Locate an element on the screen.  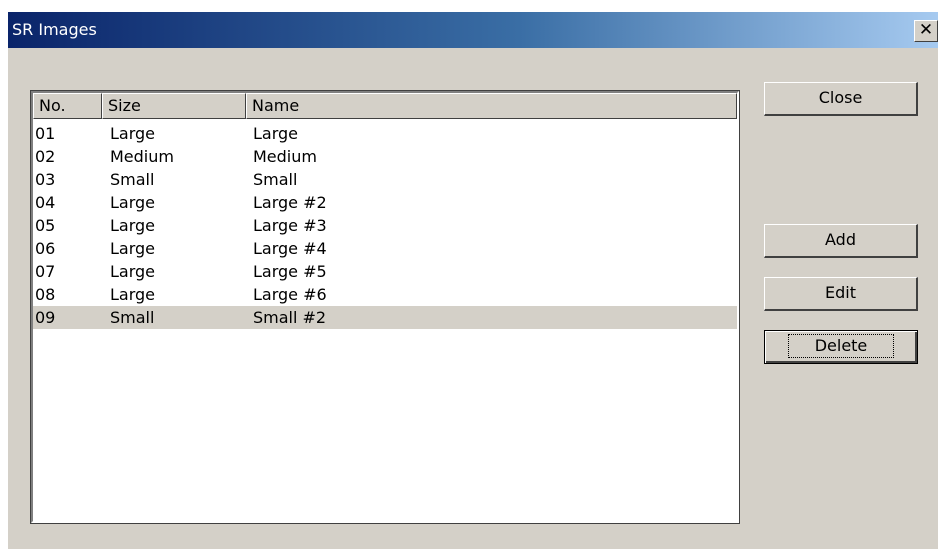
close-window-icon: ✕ is located at coordinates (926, 31).